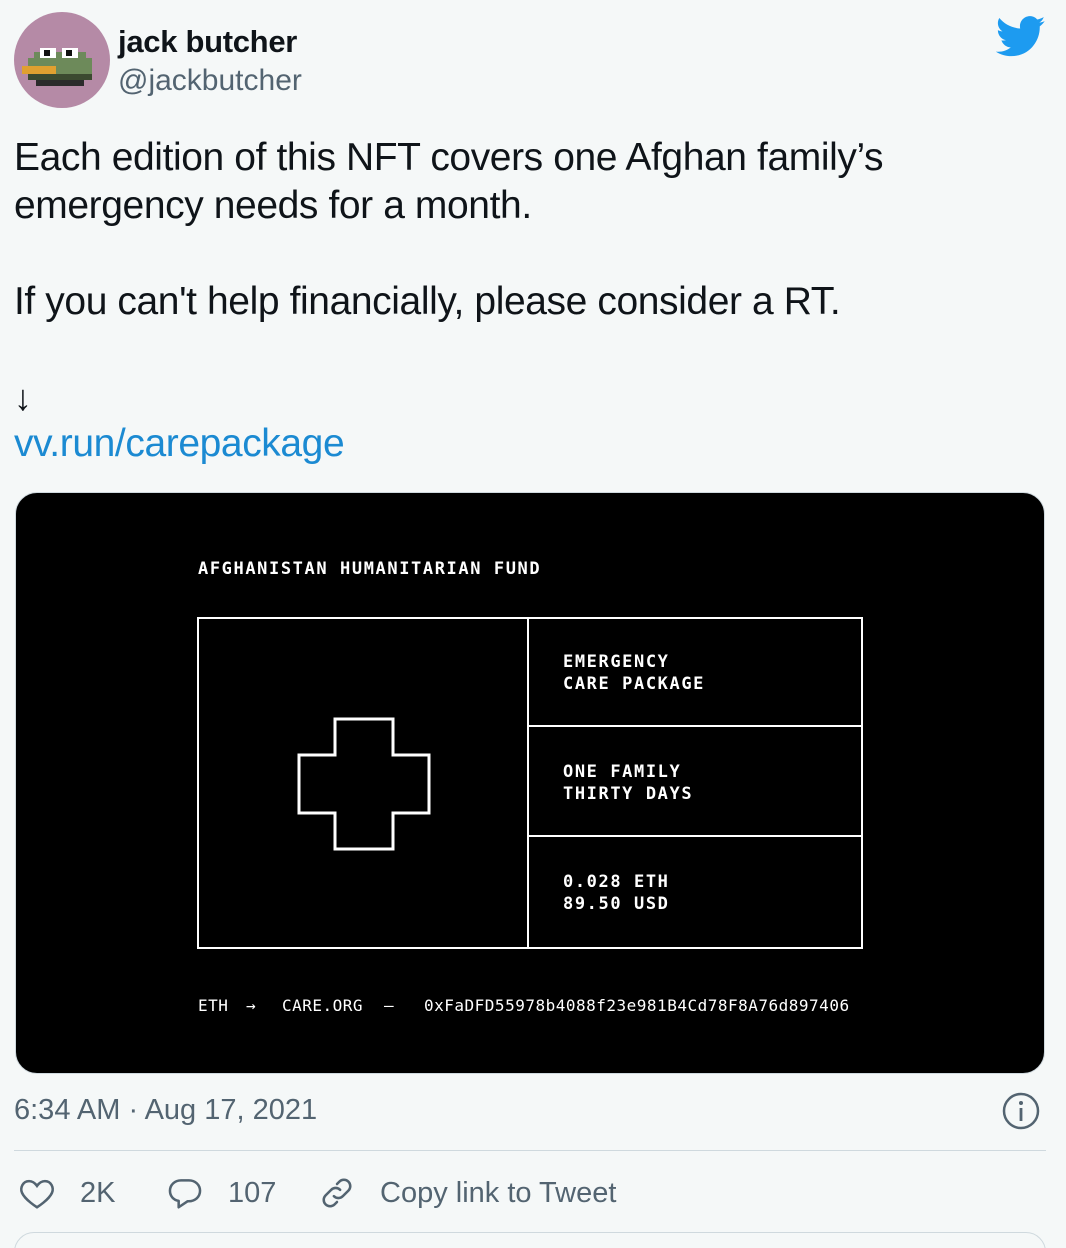  I want to click on reply-bubble-icon, so click(185, 1194).